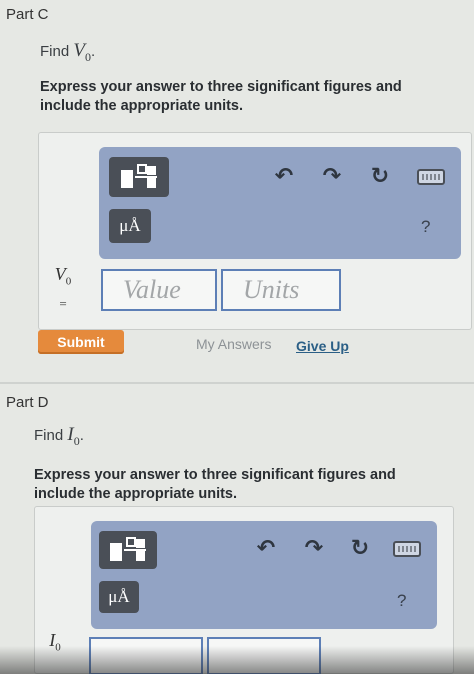 This screenshot has height=674, width=474. Describe the element at coordinates (55, 642) in the screenshot. I see `variable-label: I0` at that location.